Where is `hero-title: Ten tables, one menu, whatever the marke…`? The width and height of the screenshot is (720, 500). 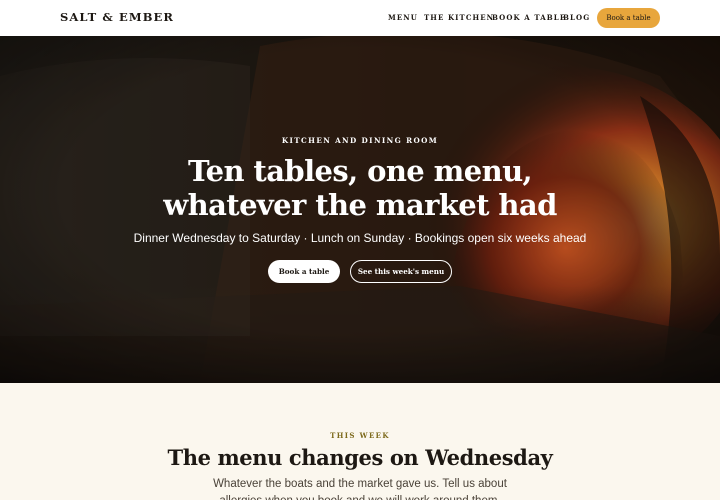 hero-title: Ten tables, one menu, whatever the marke… is located at coordinates (360, 188).